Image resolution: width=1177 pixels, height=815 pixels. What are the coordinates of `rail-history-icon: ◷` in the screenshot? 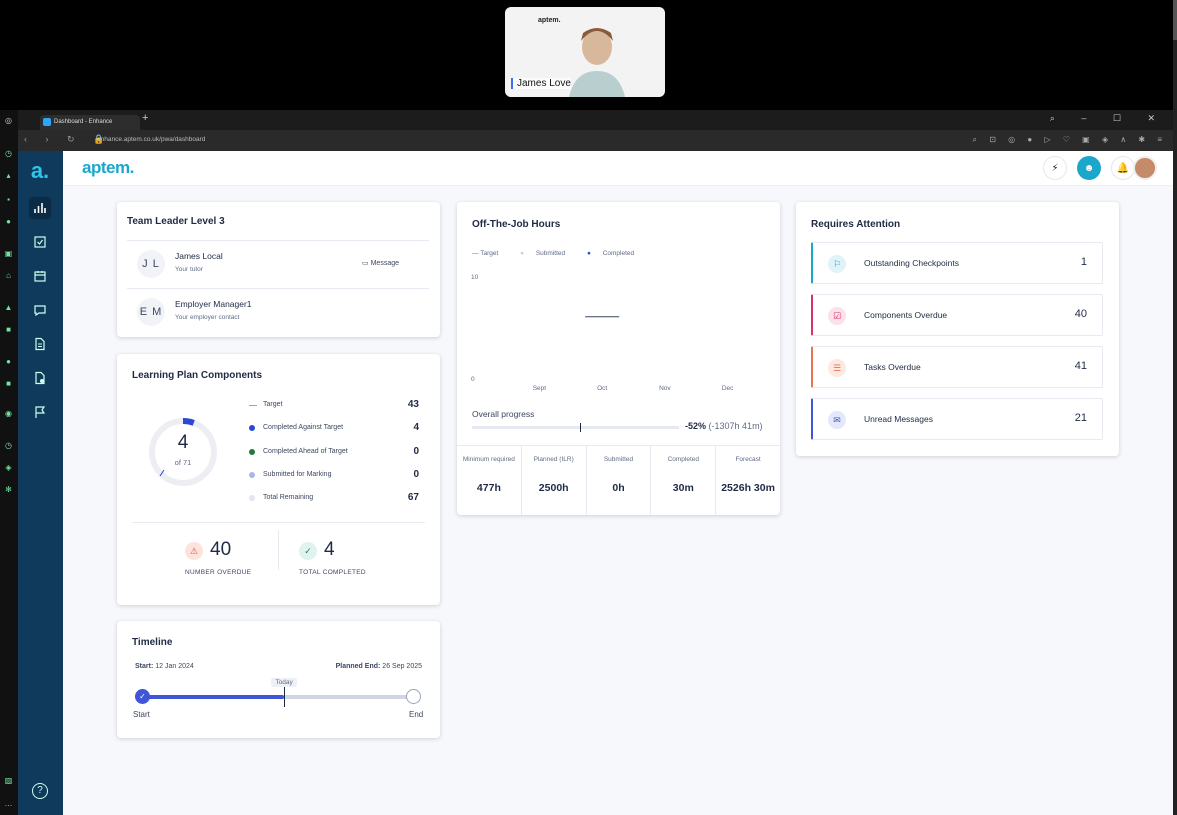 It's located at (8, 153).